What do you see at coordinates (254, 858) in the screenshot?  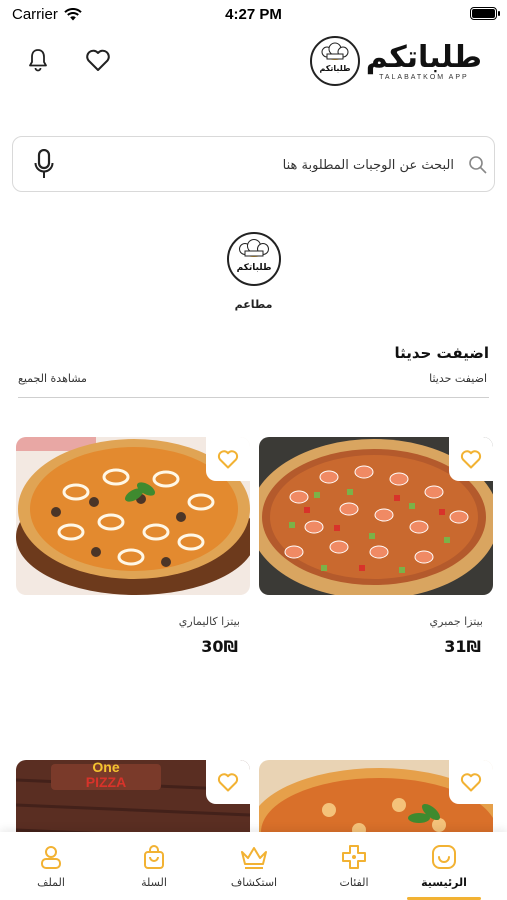 I see `crown-icon` at bounding box center [254, 858].